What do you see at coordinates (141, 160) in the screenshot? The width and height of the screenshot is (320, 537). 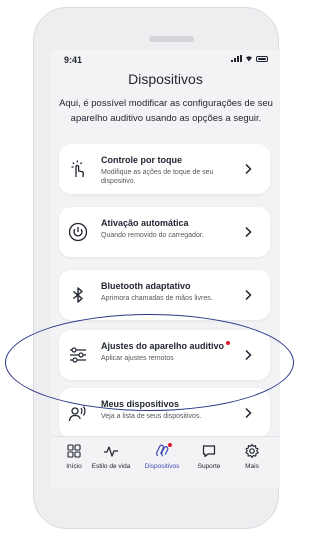 I see `item-title: Controle por toque` at bounding box center [141, 160].